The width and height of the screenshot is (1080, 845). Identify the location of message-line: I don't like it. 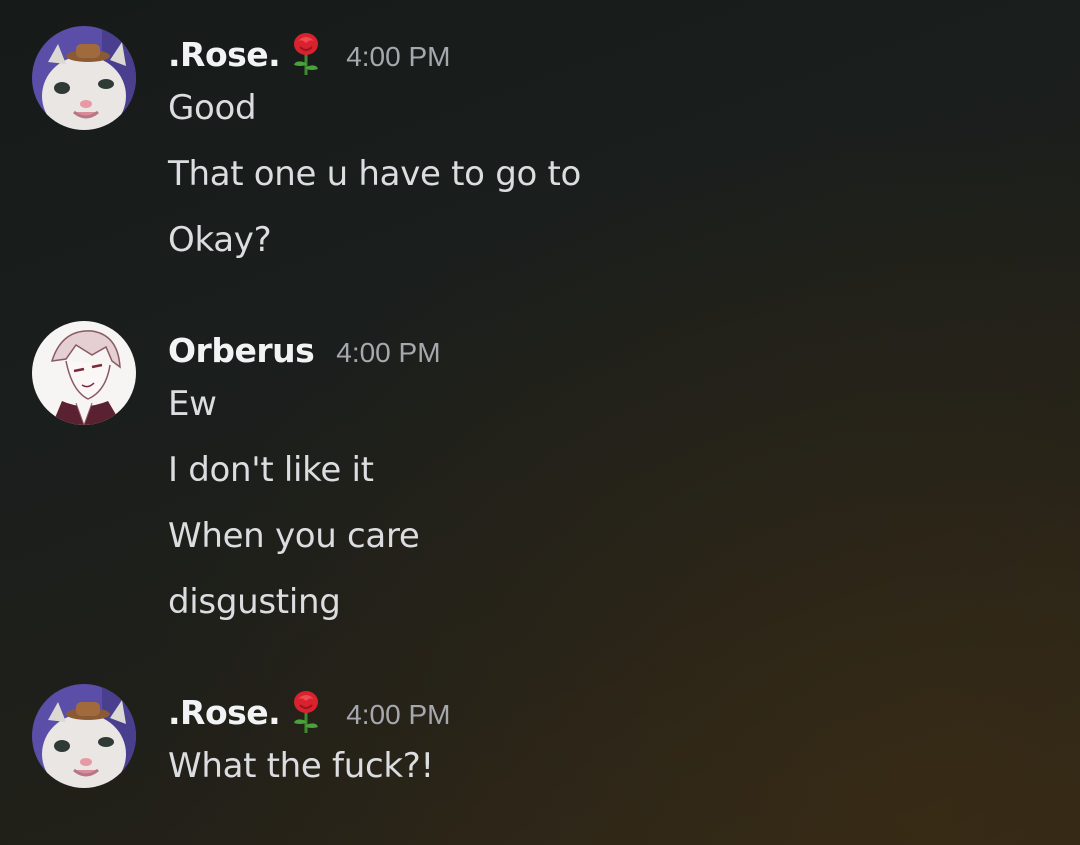
(271, 470).